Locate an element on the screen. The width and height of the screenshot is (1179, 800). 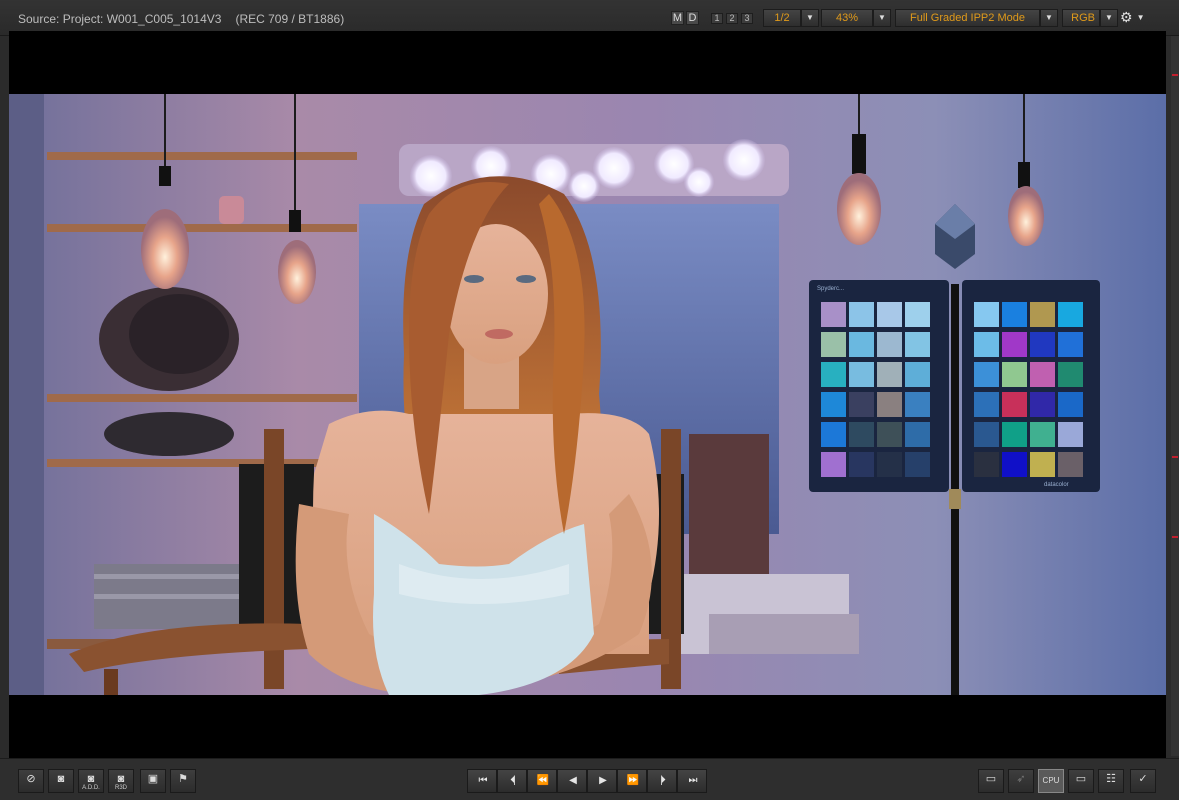
grade-mode-chevron-down-icon: ▼ is located at coordinates (1049, 18).